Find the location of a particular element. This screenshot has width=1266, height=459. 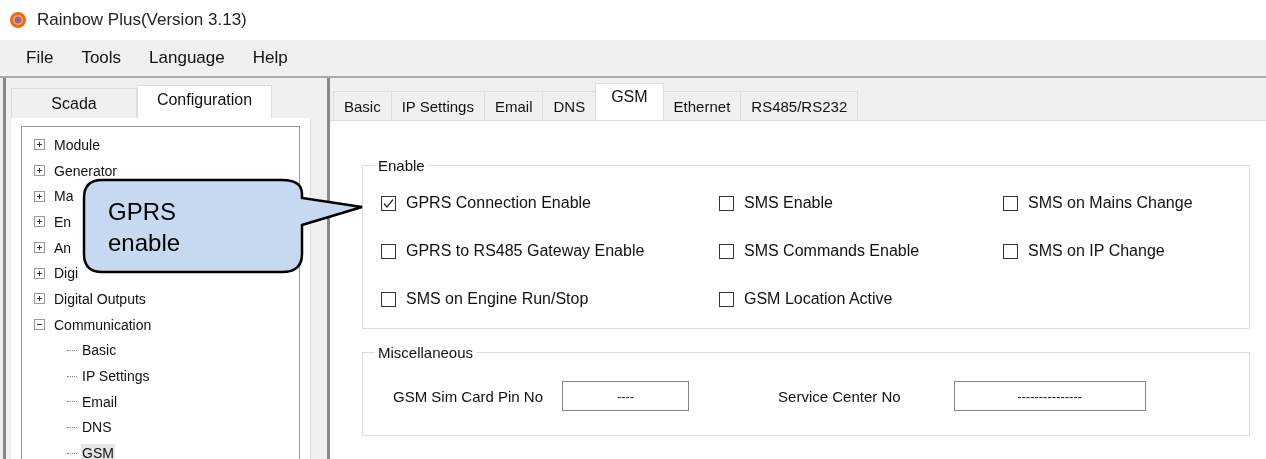

group-title: Enable is located at coordinates (401, 165).